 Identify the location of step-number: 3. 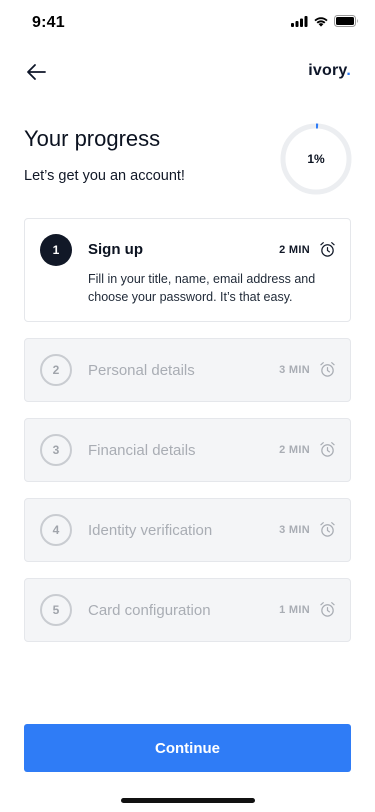
(56, 450).